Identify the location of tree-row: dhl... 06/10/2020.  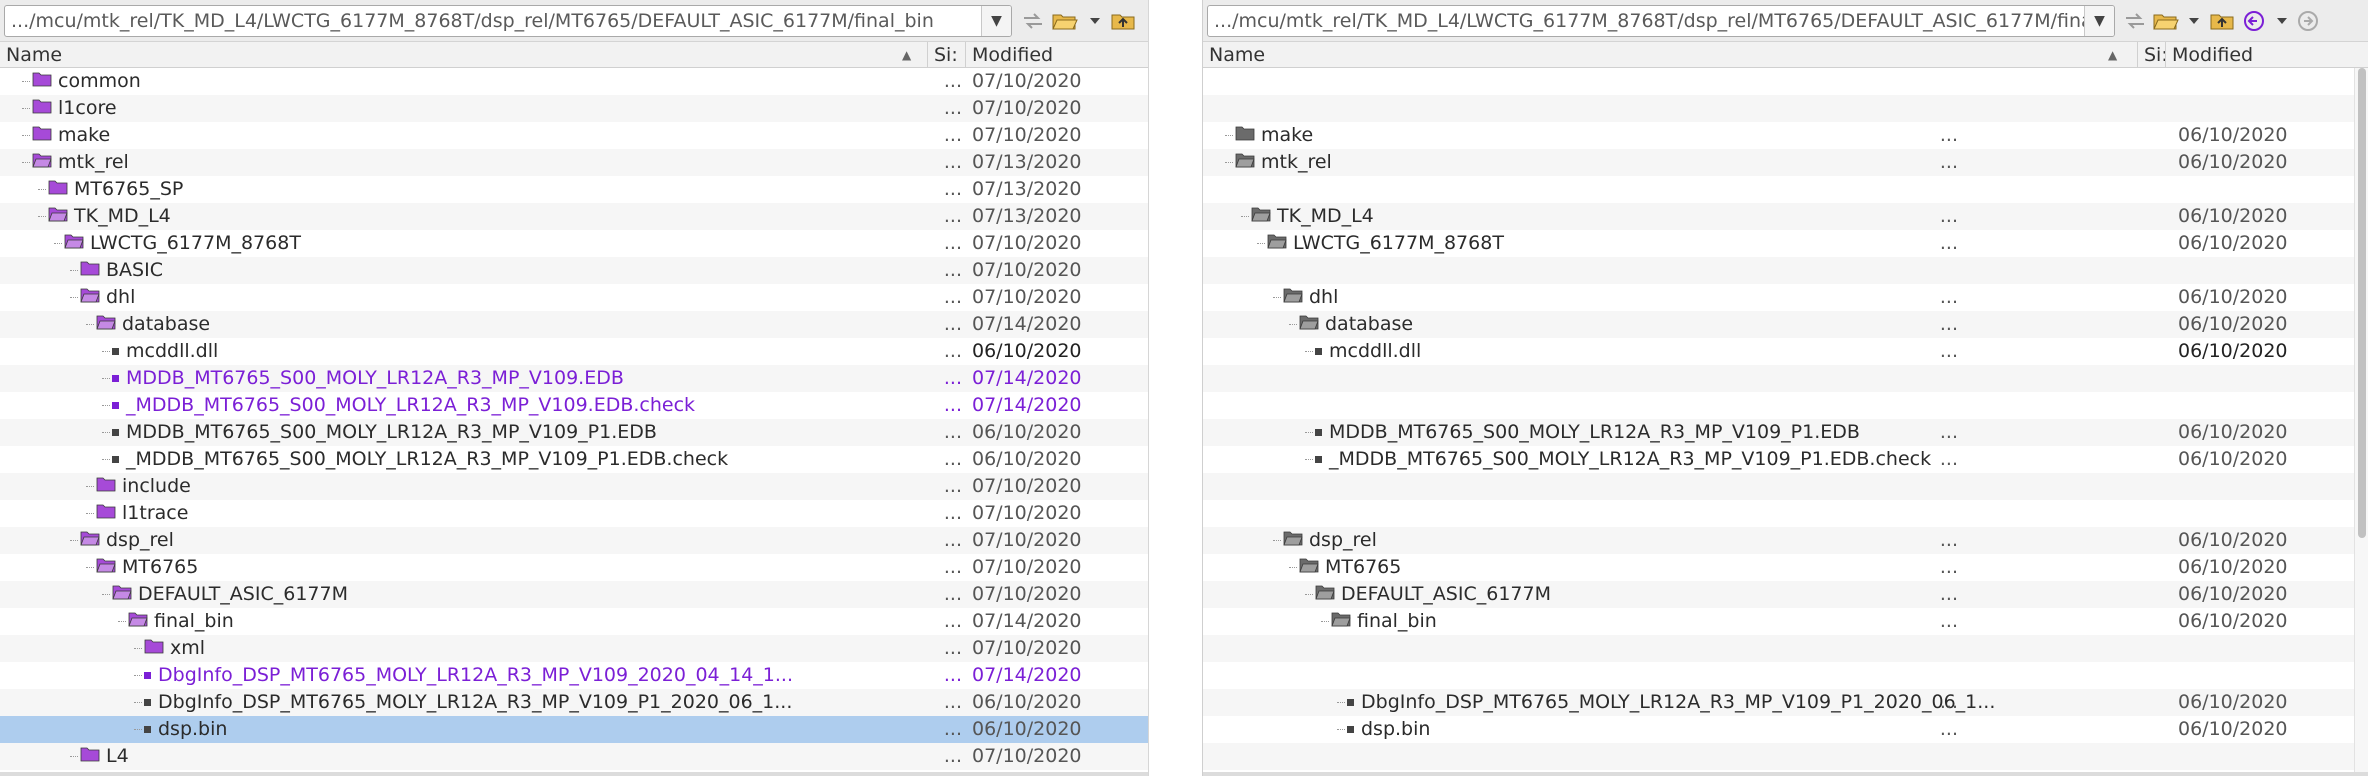
(1785, 297).